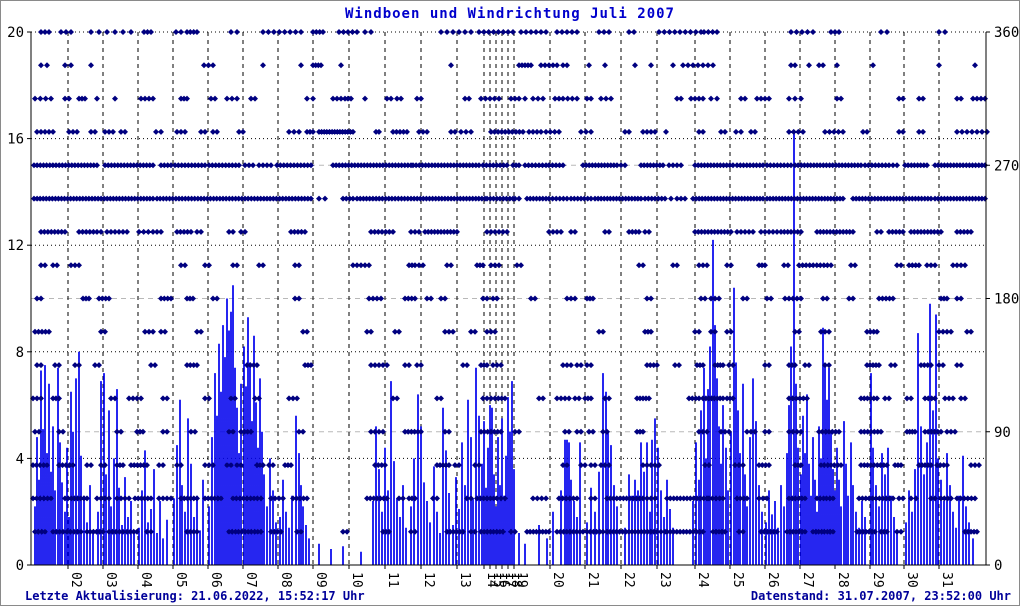 The image size is (1020, 606). I want to click on svg-text: 25, so click(737, 580).